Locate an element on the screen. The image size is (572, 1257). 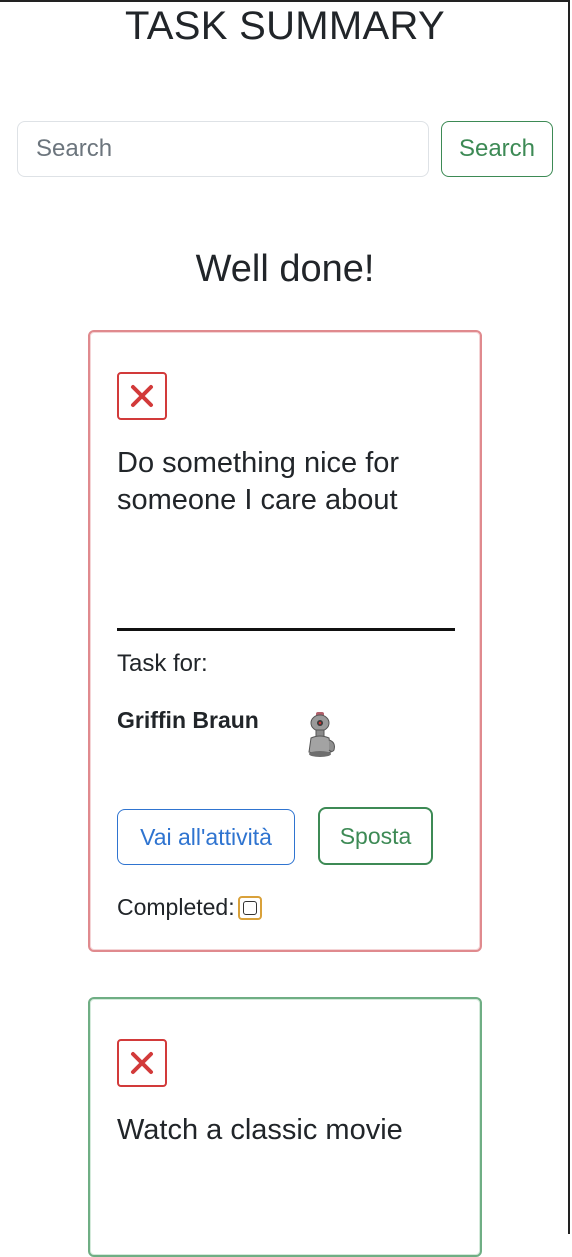
goto-task-button: Vai all'attività is located at coordinates (206, 837).